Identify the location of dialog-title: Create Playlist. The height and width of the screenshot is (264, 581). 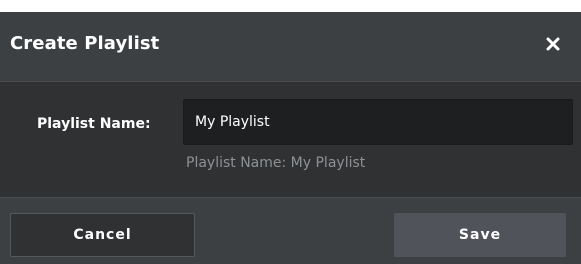
(85, 43).